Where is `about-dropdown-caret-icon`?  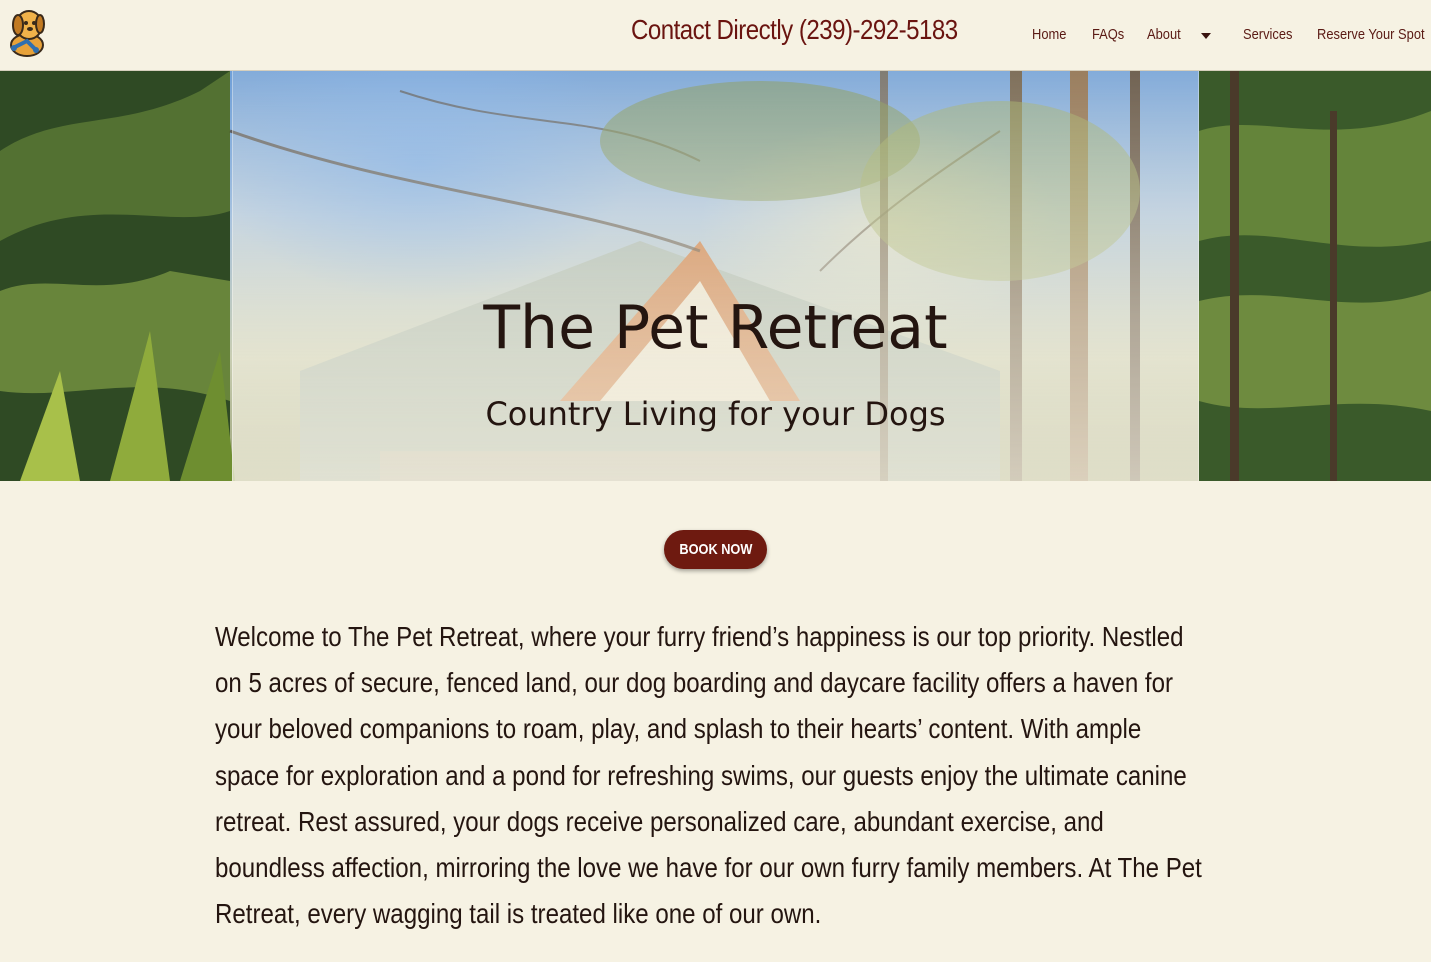
about-dropdown-caret-icon is located at coordinates (1206, 36).